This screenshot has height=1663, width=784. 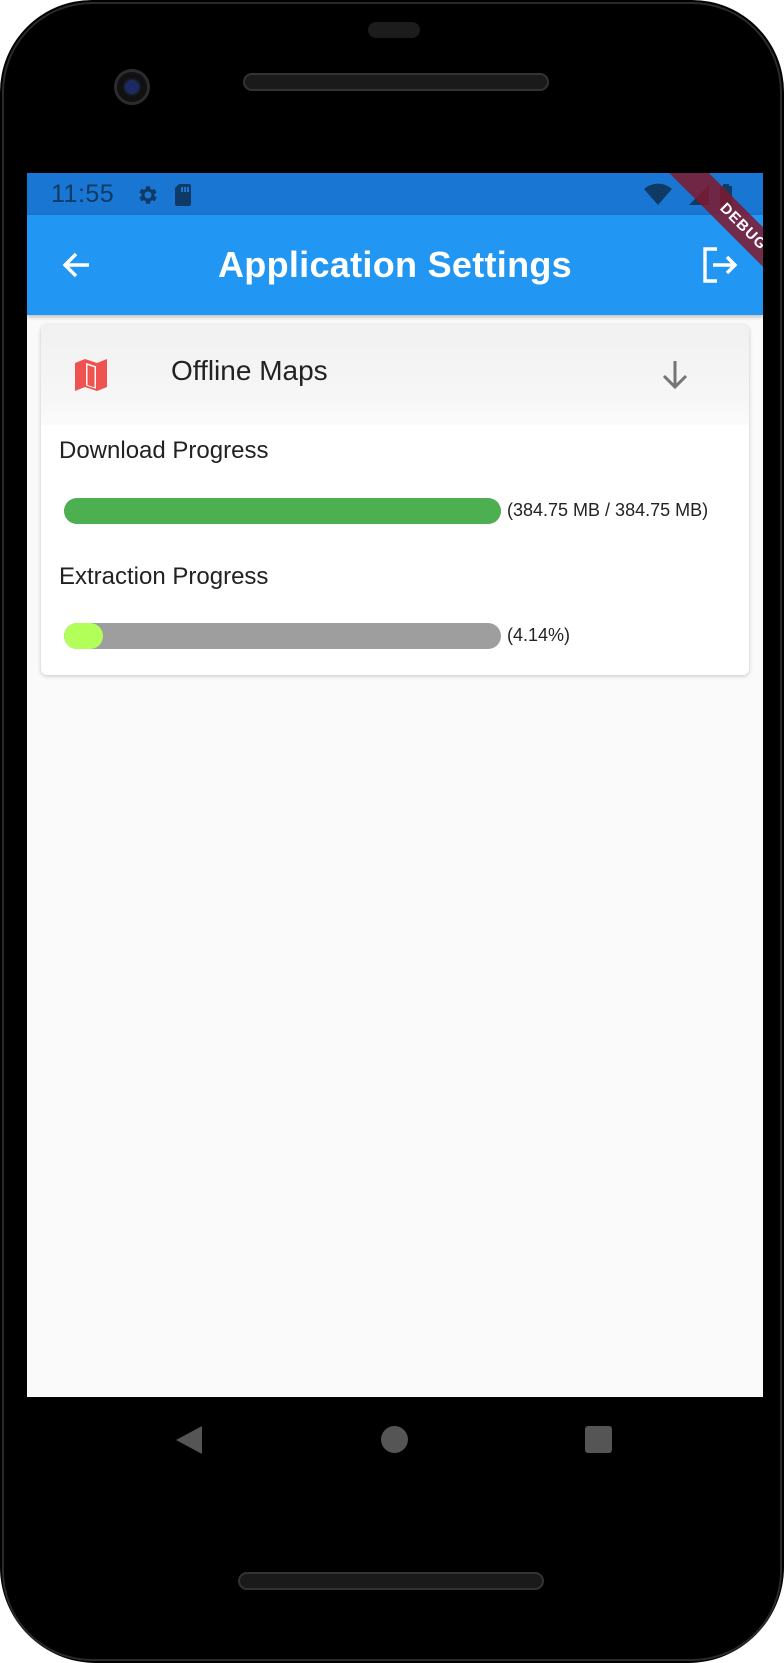 I want to click on logout-icon, so click(x=720, y=265).